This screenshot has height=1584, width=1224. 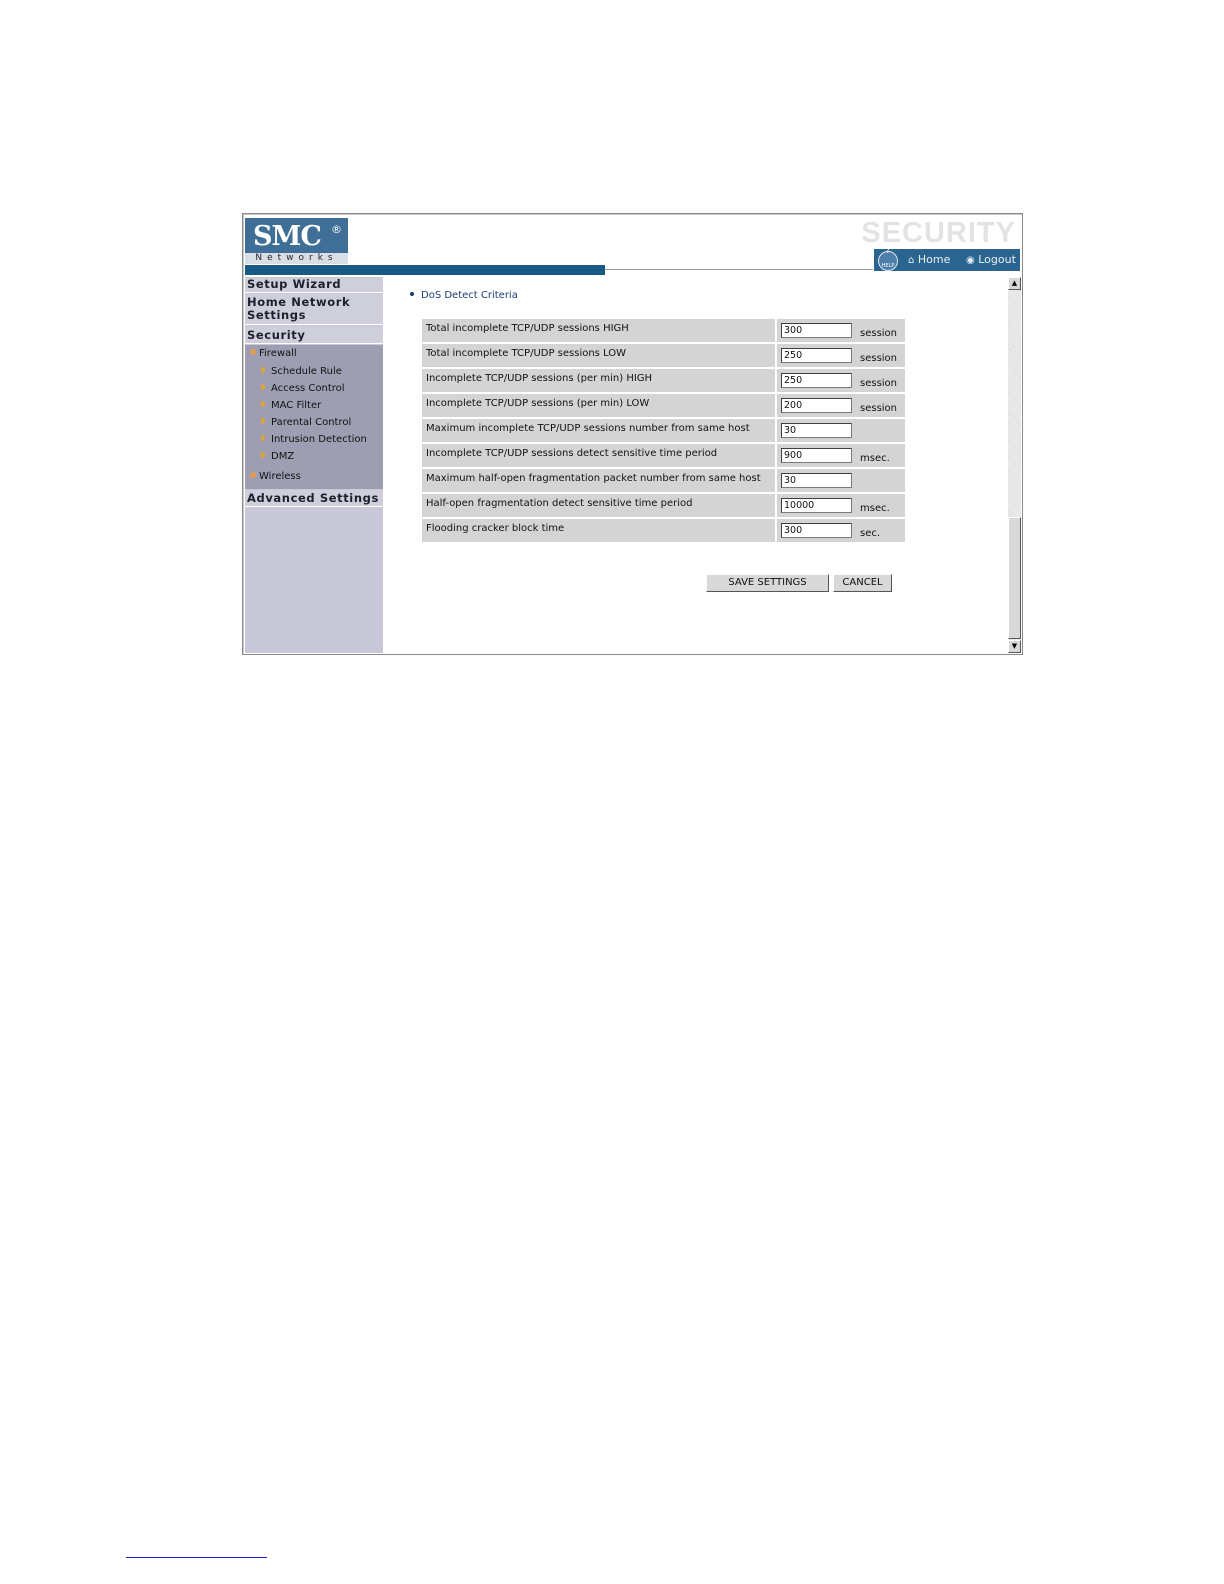 I want to click on sidebar-item-access-control: Access Control, so click(x=303, y=388).